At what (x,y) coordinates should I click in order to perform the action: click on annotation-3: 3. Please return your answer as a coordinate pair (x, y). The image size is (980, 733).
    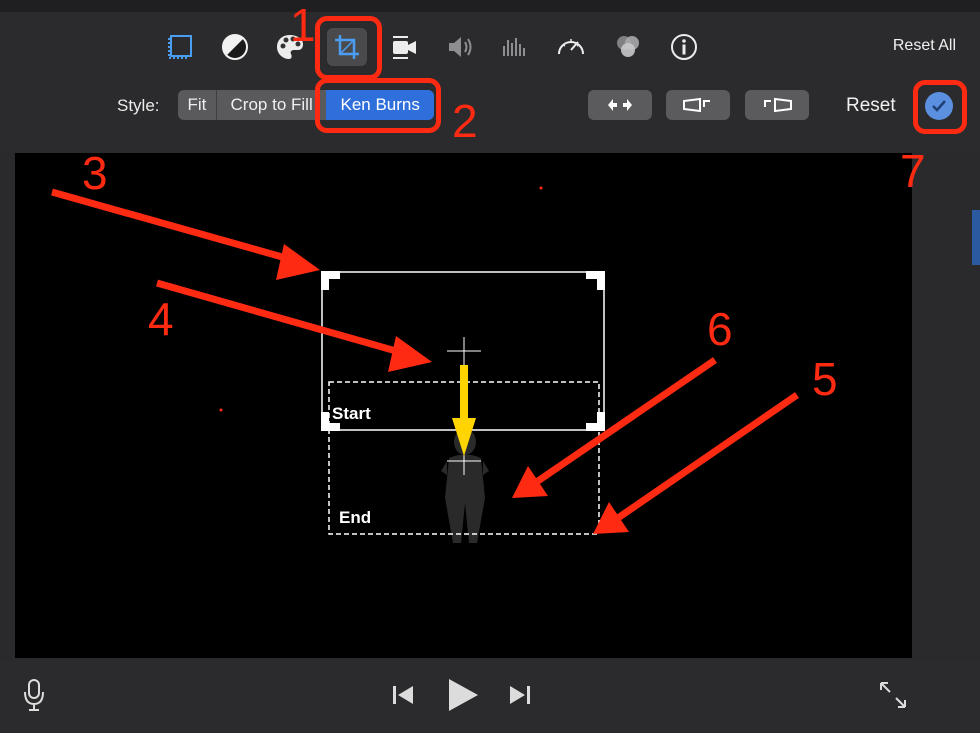
    Looking at the image, I should click on (95, 173).